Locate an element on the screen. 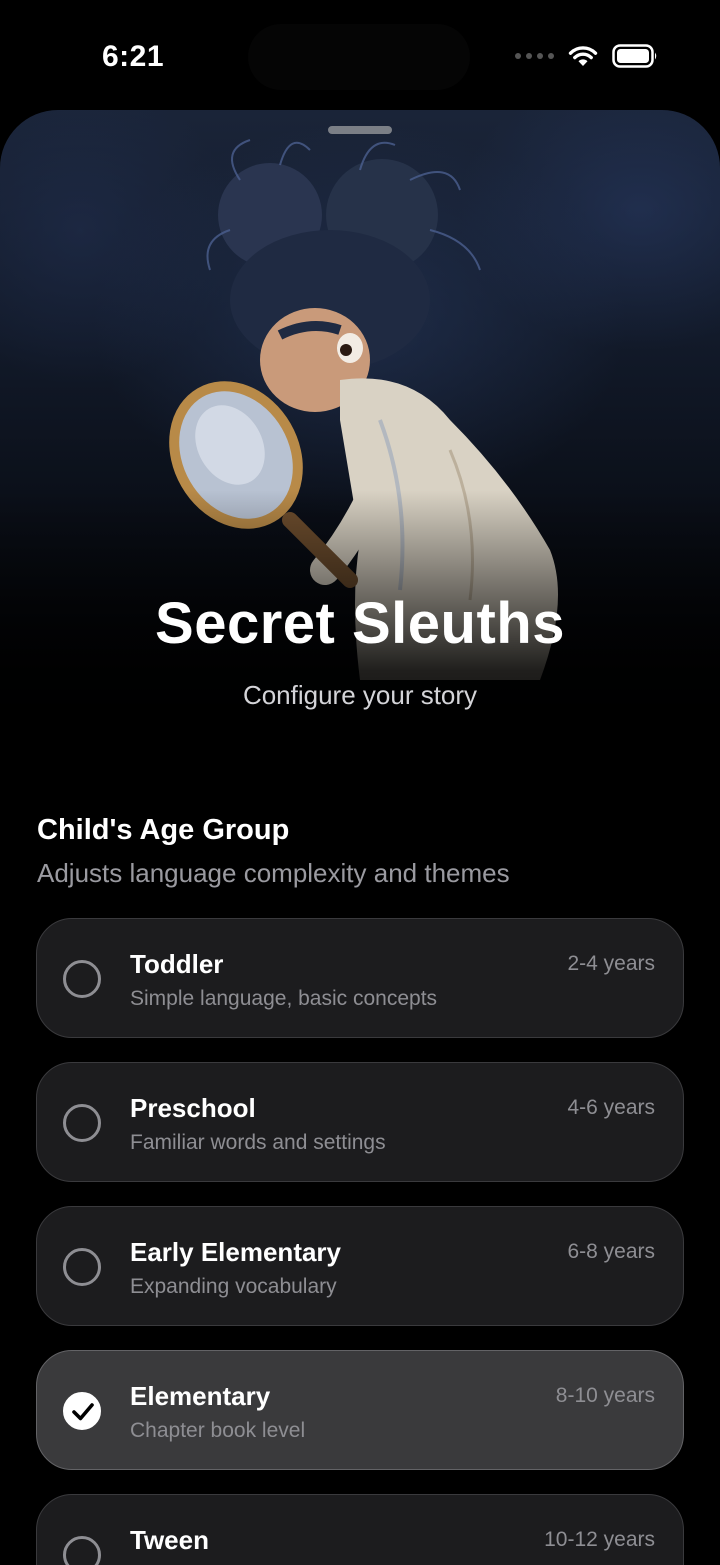 The image size is (720, 1565). age-option-range: 6-8 years is located at coordinates (611, 1251).